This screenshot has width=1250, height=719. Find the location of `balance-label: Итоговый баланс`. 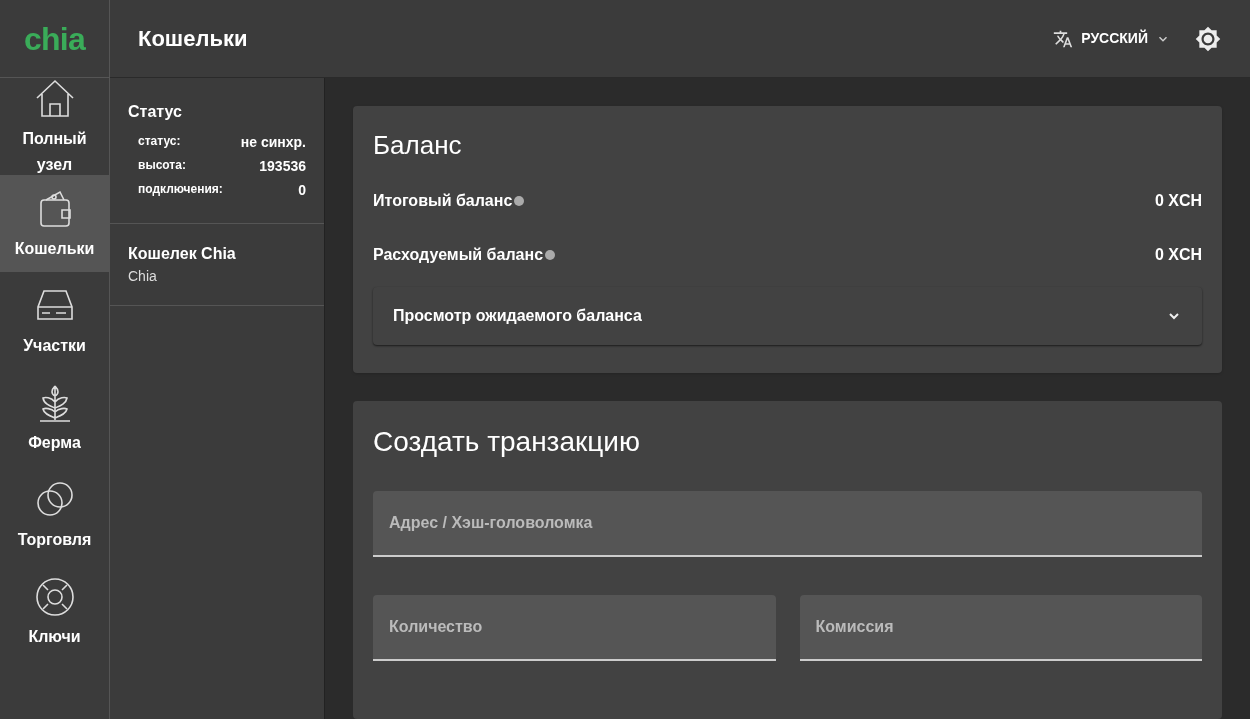

balance-label: Итоговый баланс is located at coordinates (443, 201).